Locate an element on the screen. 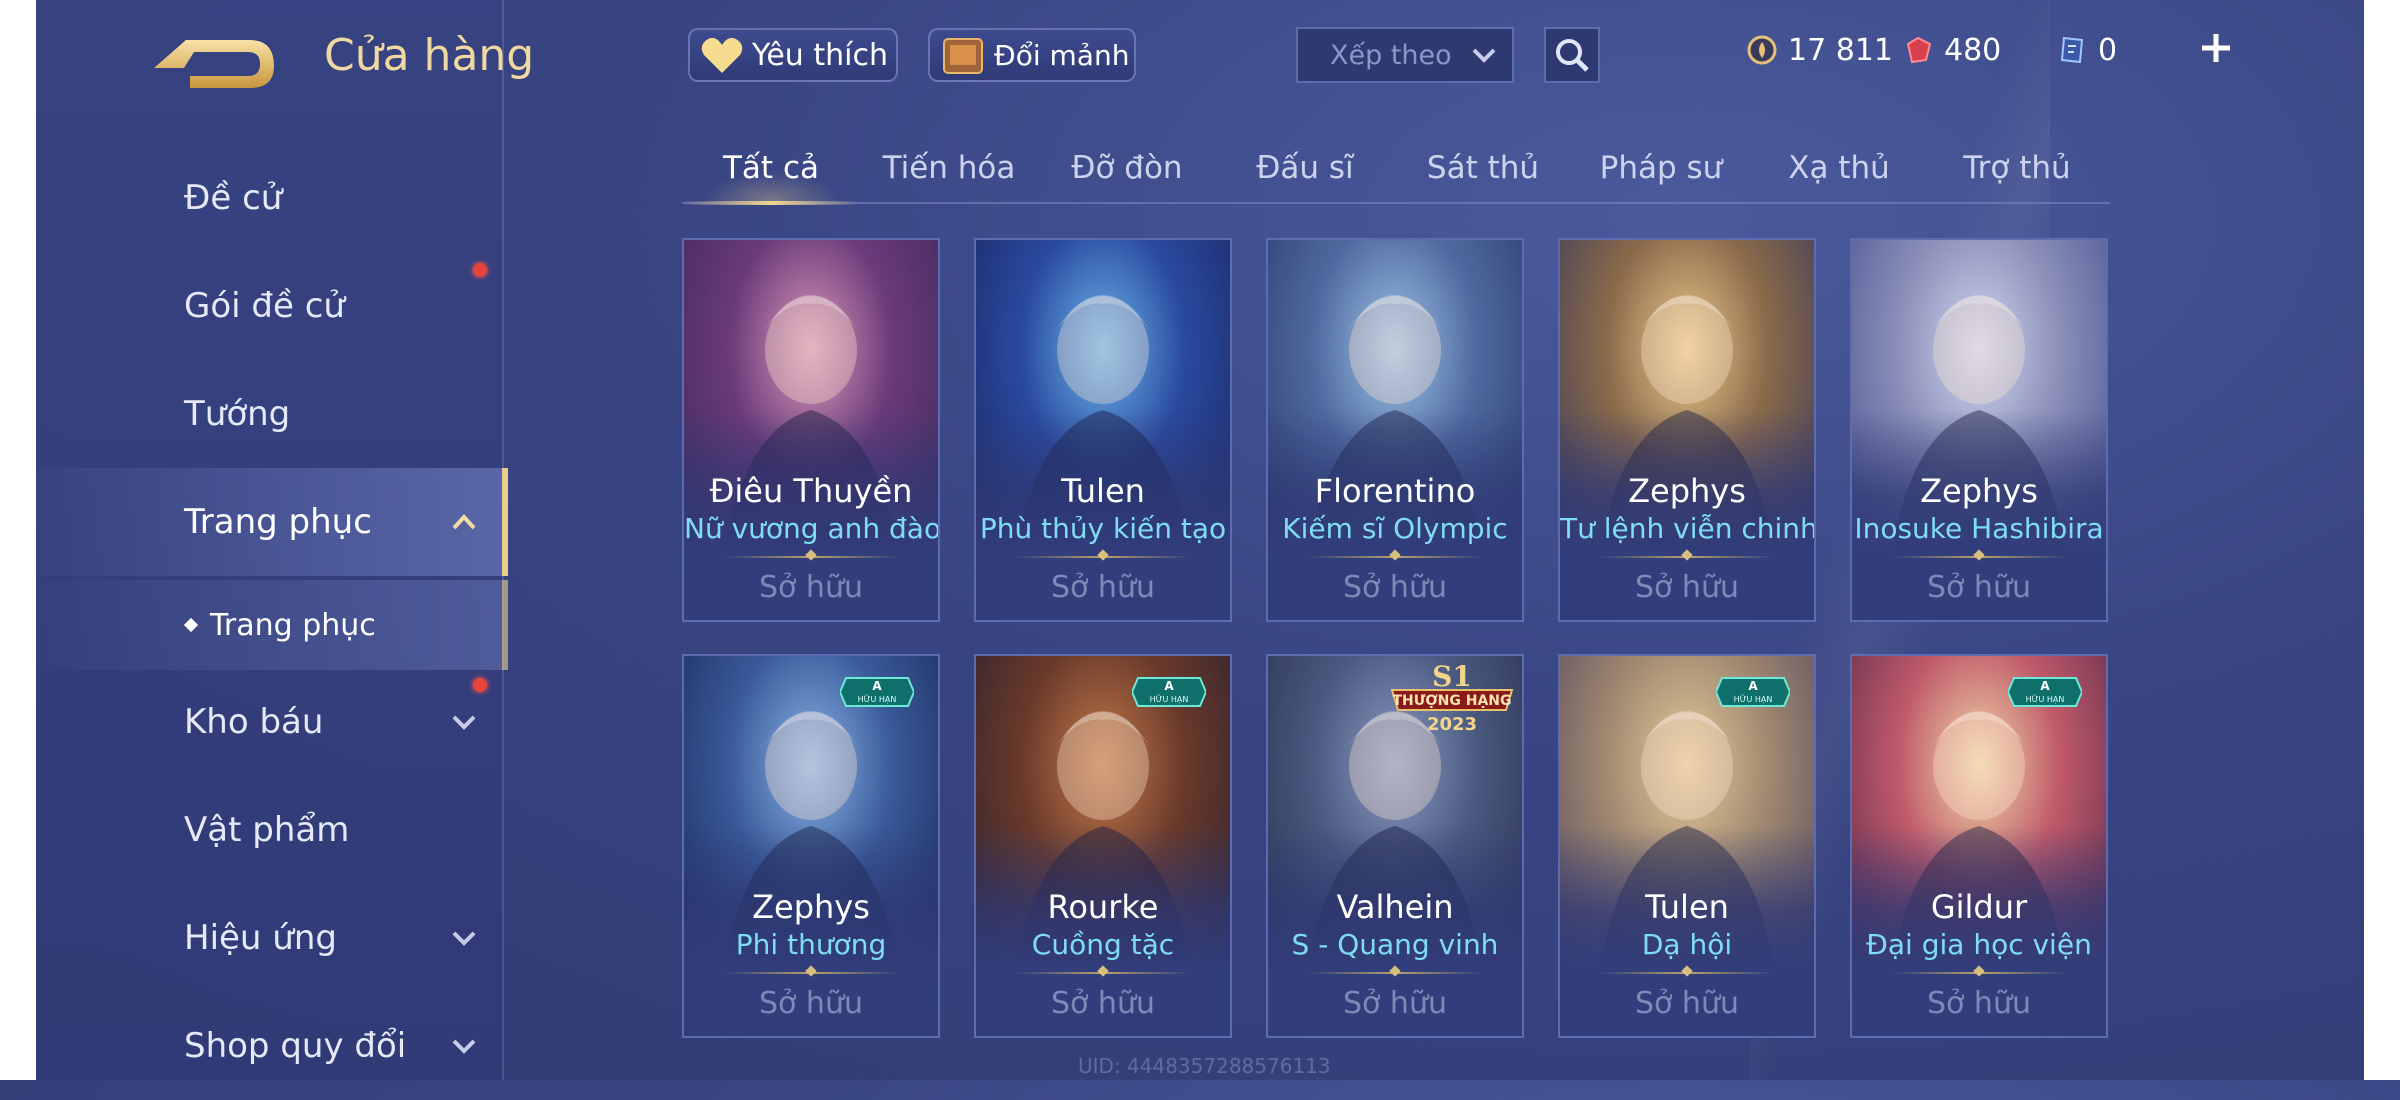 This screenshot has height=1100, width=2400. hero-name: Tulen is located at coordinates (1103, 491).